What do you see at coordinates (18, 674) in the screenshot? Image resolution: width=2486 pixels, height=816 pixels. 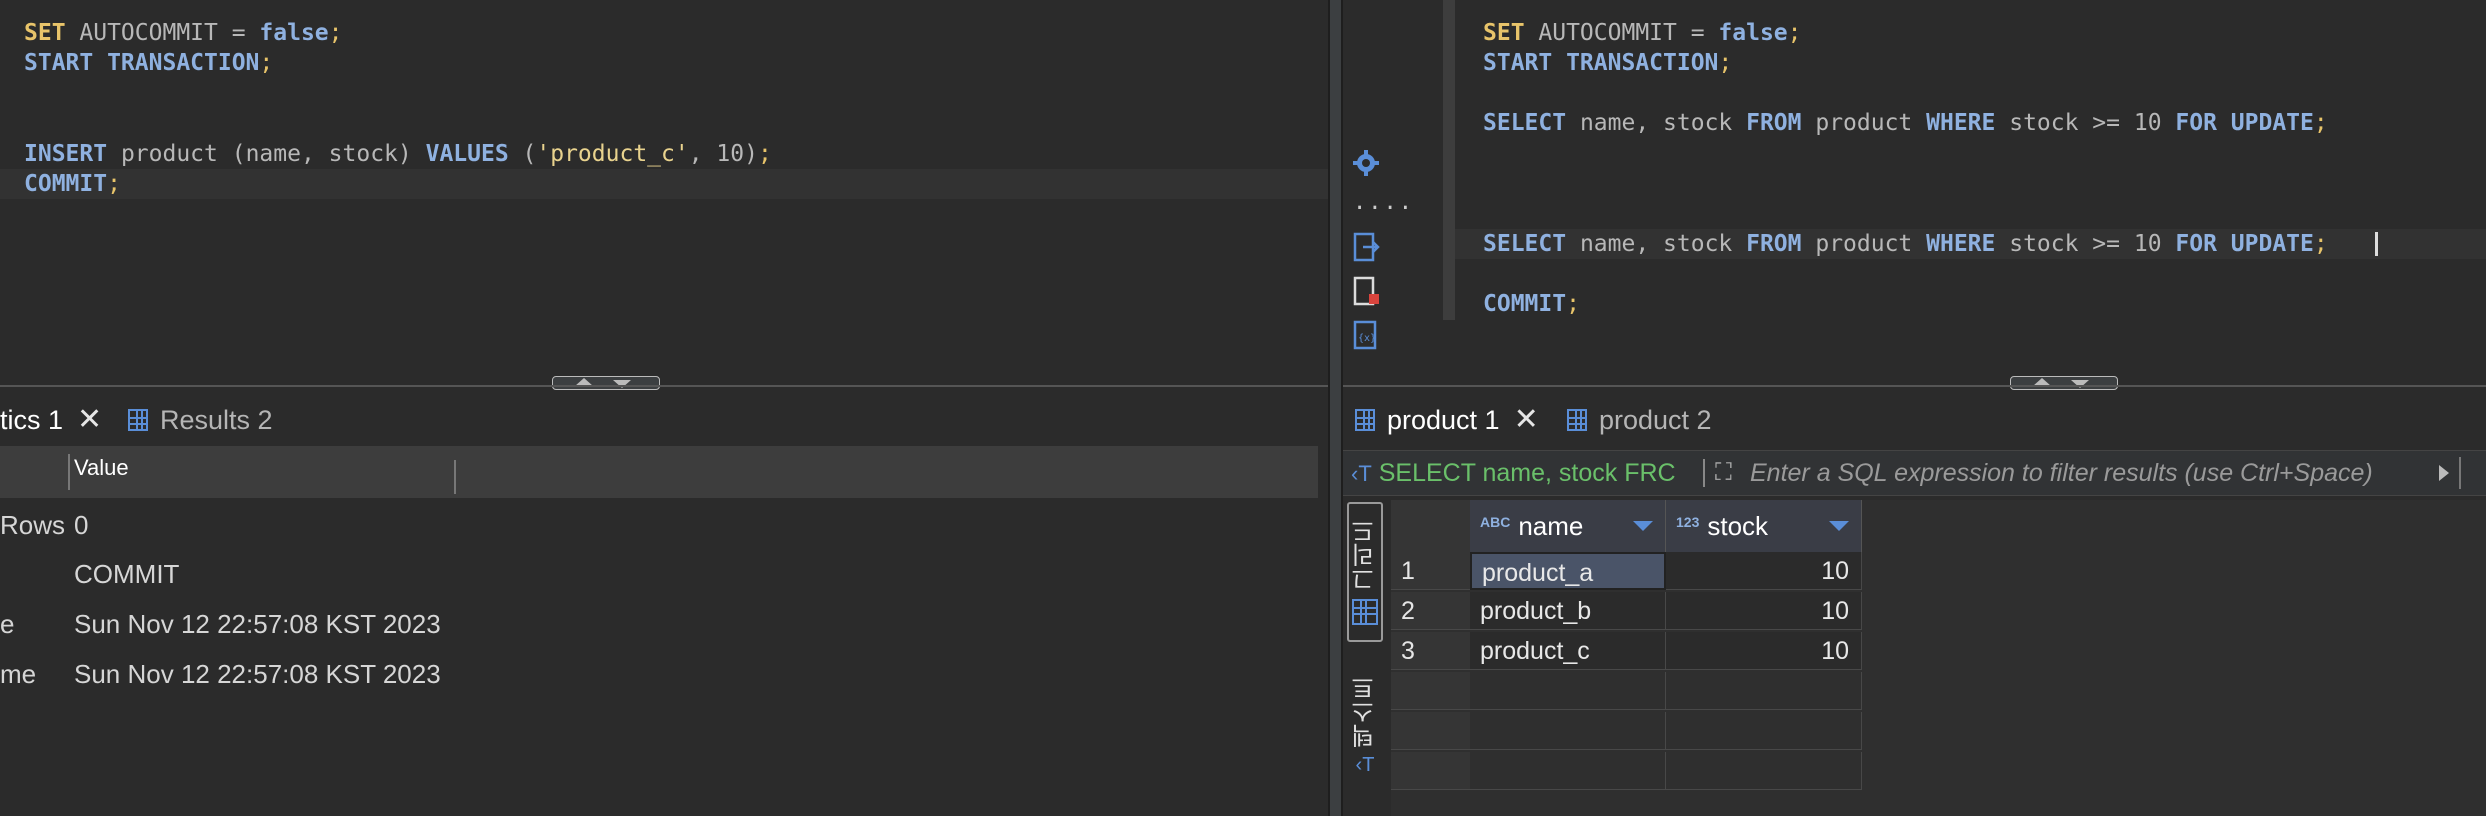 I see `stat-name: me` at bounding box center [18, 674].